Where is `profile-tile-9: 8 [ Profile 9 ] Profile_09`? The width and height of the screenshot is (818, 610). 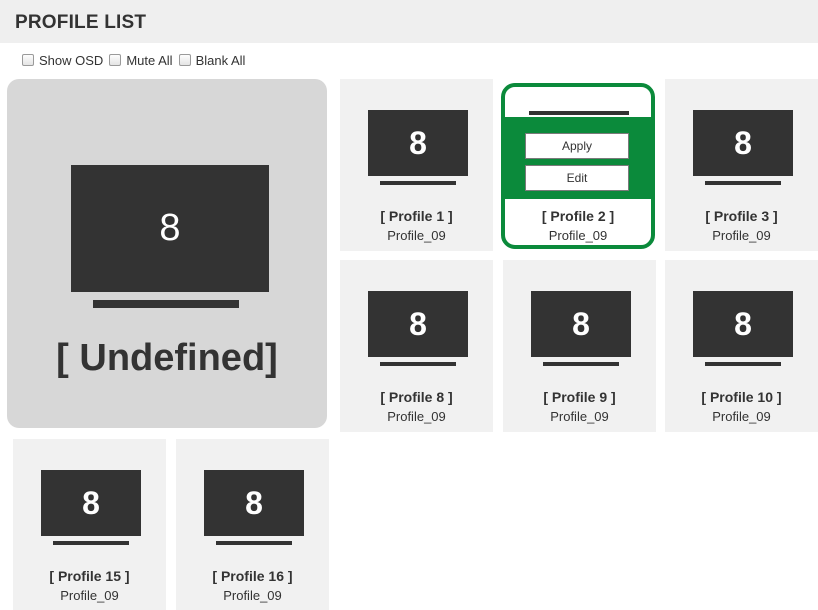 profile-tile-9: 8 [ Profile 9 ] Profile_09 is located at coordinates (579, 346).